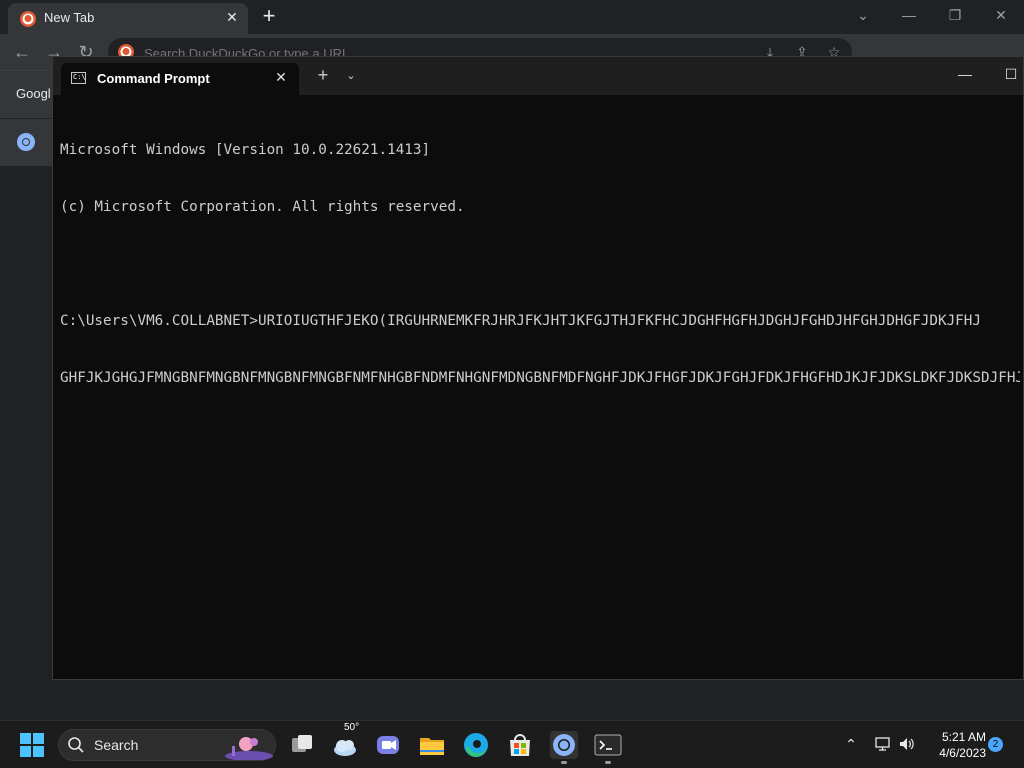 Image resolution: width=1024 pixels, height=768 pixels. I want to click on clock-date: 4/6/2023, so click(962, 753).